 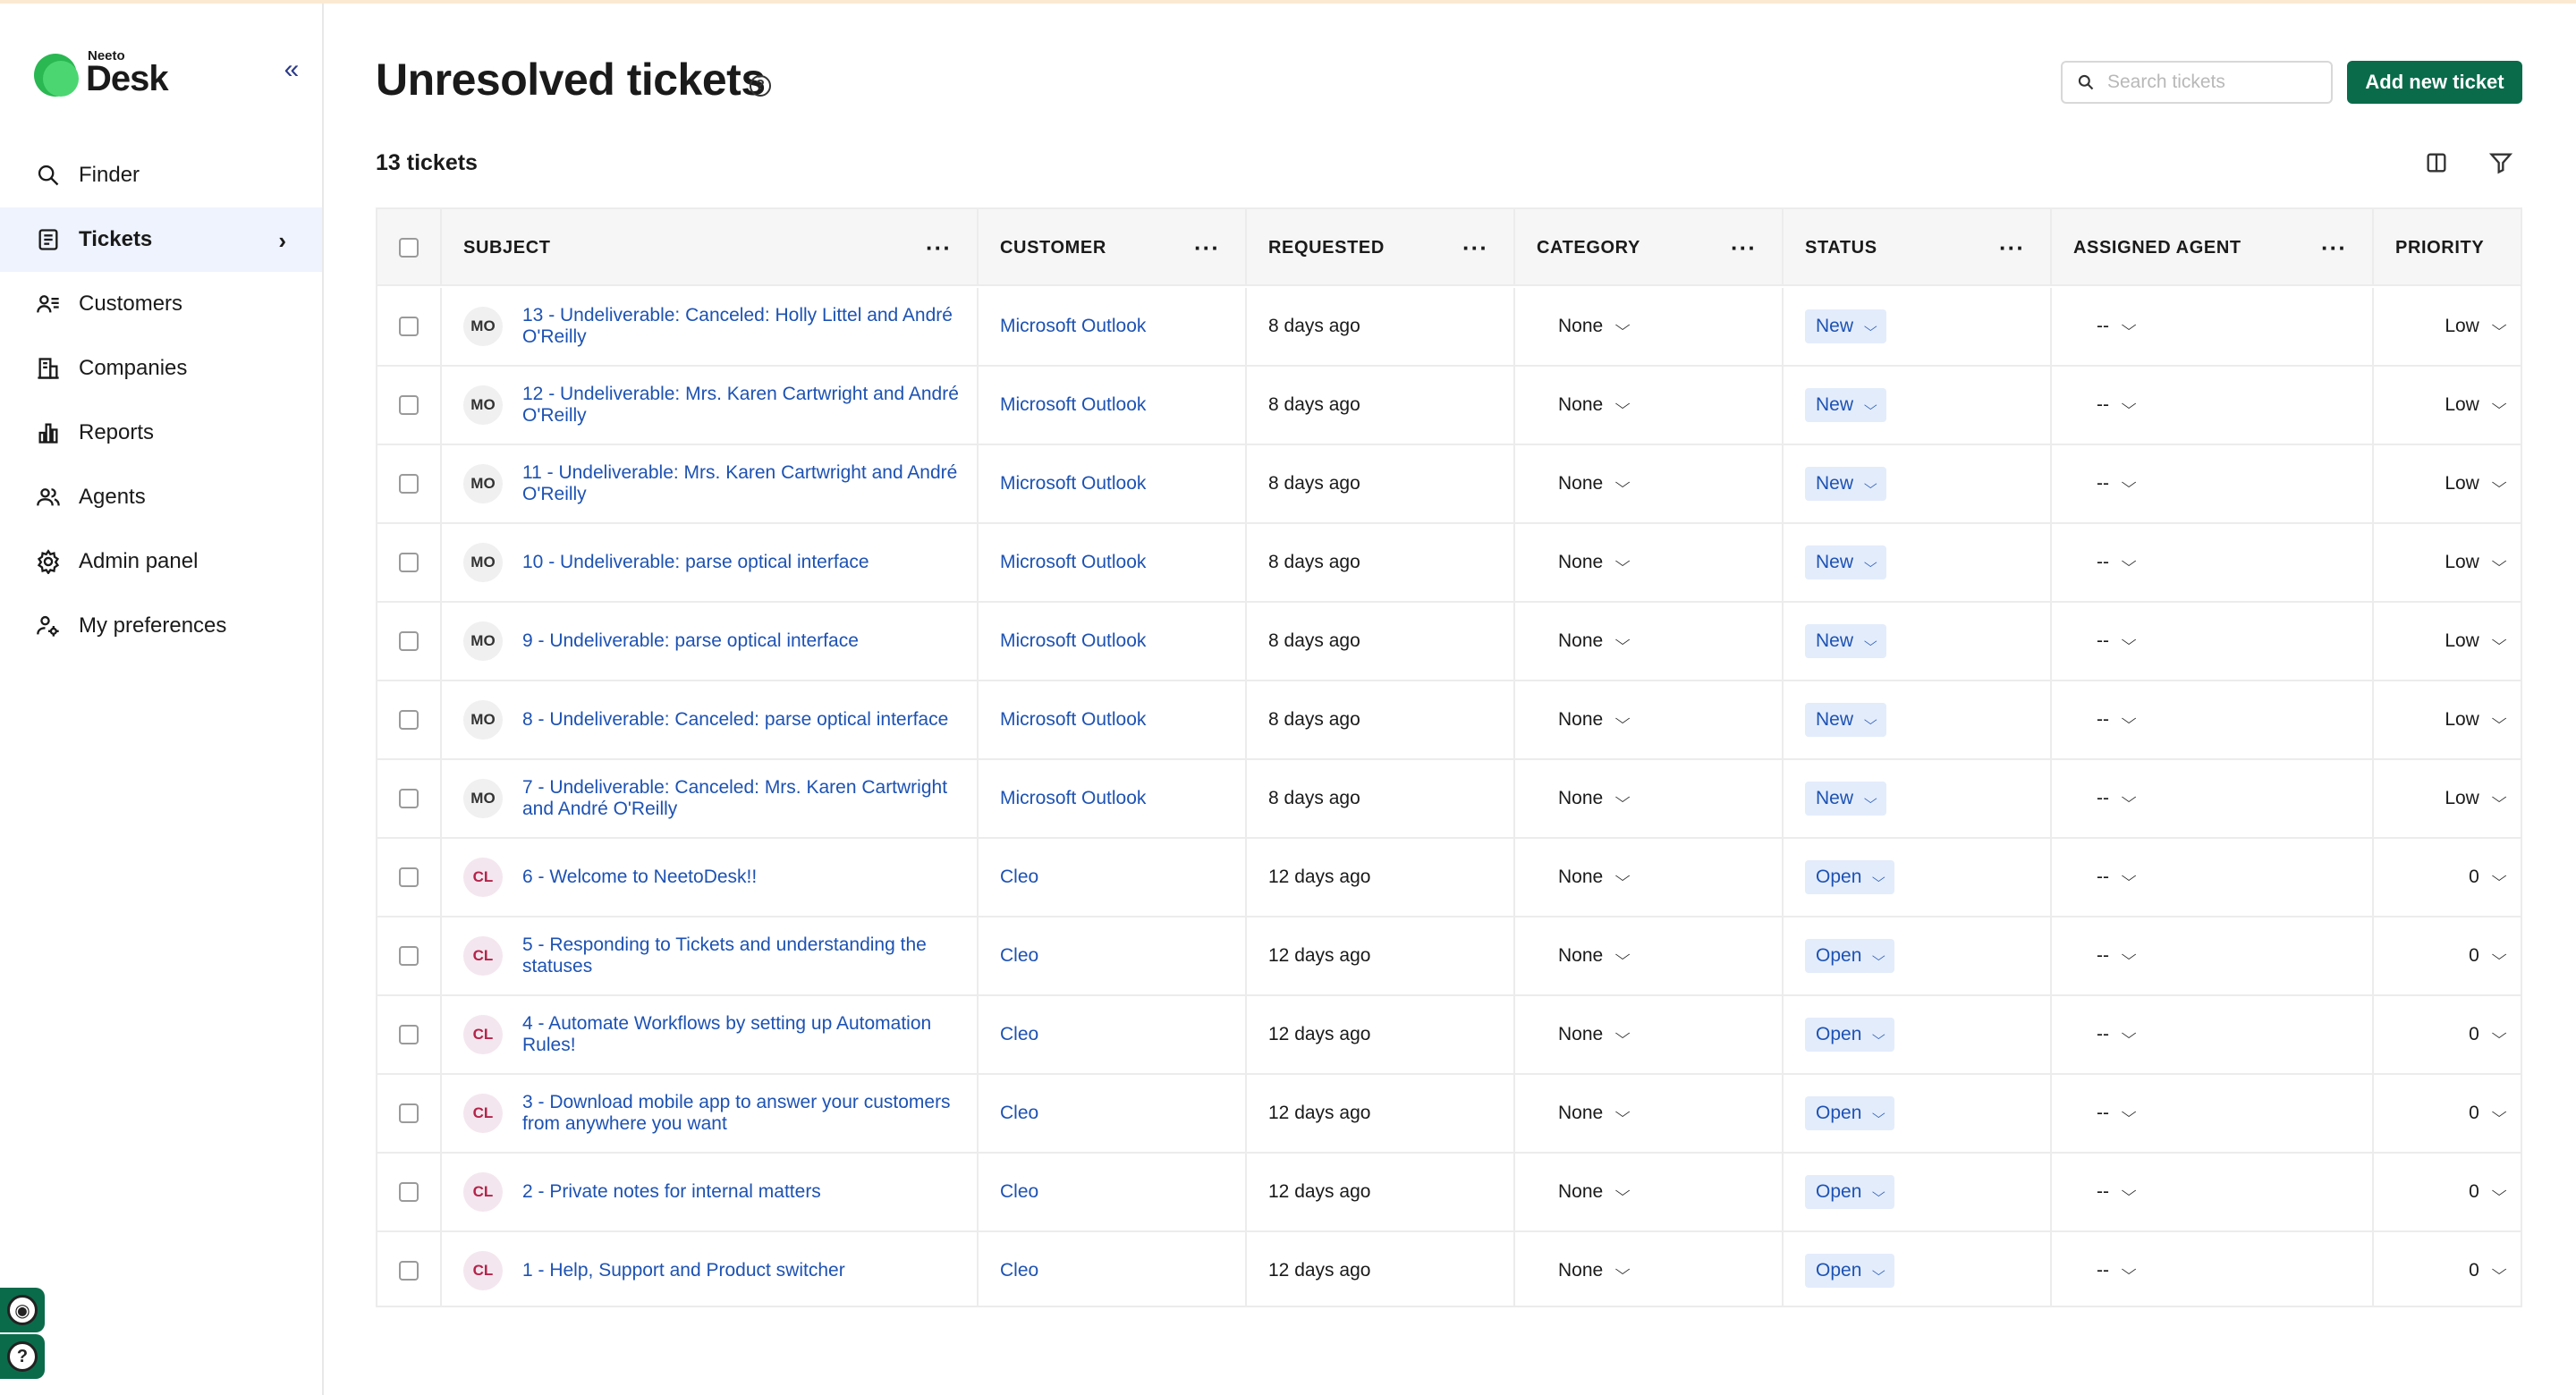 What do you see at coordinates (2434, 82) in the screenshot?
I see `add-new-ticket-button: Add new ticket` at bounding box center [2434, 82].